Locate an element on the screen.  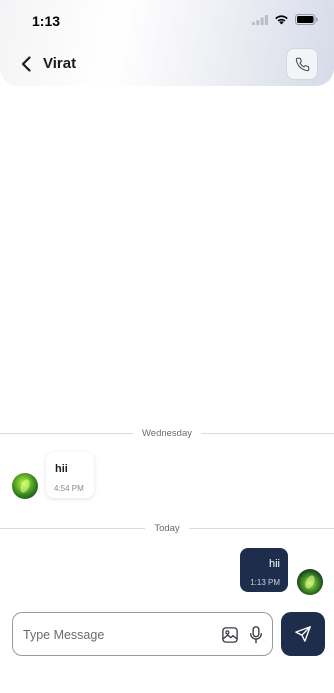
signal-icon is located at coordinates (260, 19).